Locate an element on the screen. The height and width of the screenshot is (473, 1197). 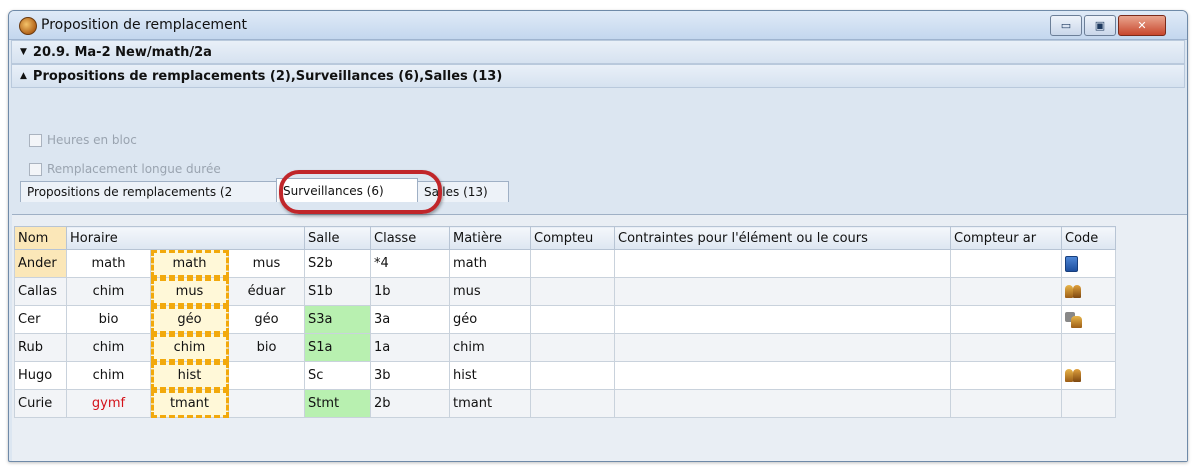
table-row: Callas chim mus éduar S1b 1b mus is located at coordinates (565, 291).